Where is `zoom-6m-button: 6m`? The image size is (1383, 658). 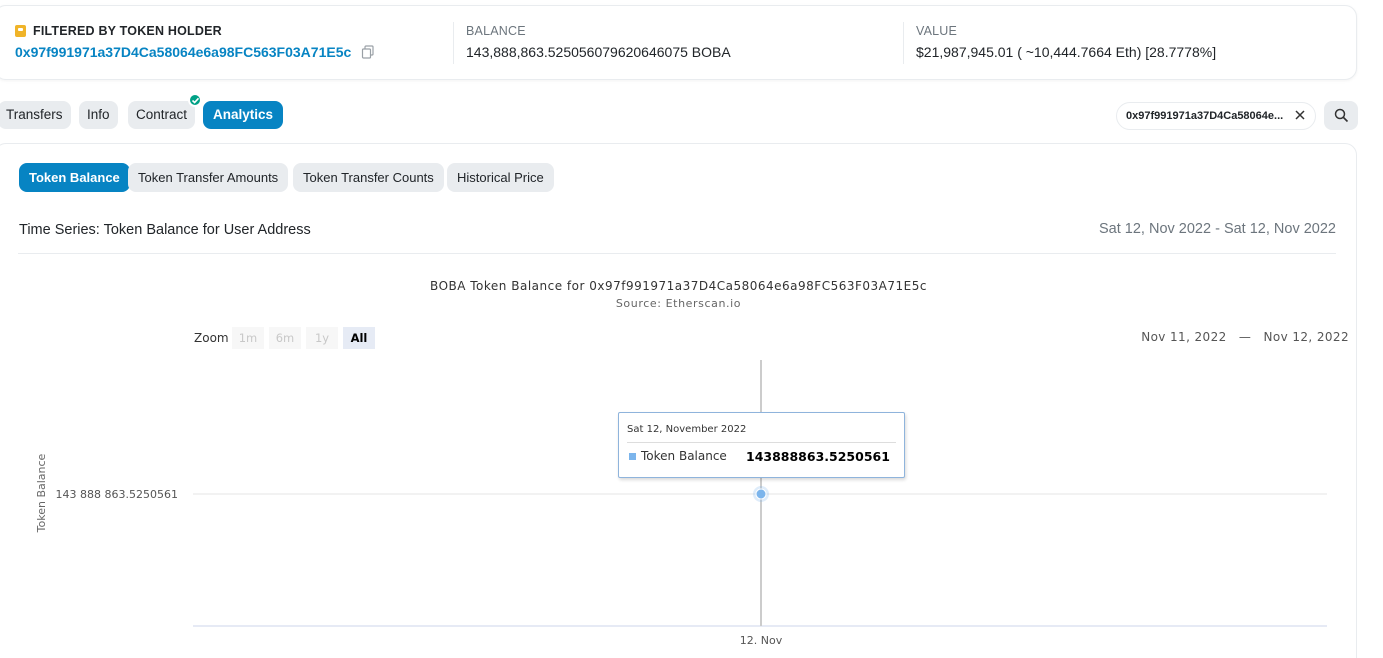 zoom-6m-button: 6m is located at coordinates (285, 338).